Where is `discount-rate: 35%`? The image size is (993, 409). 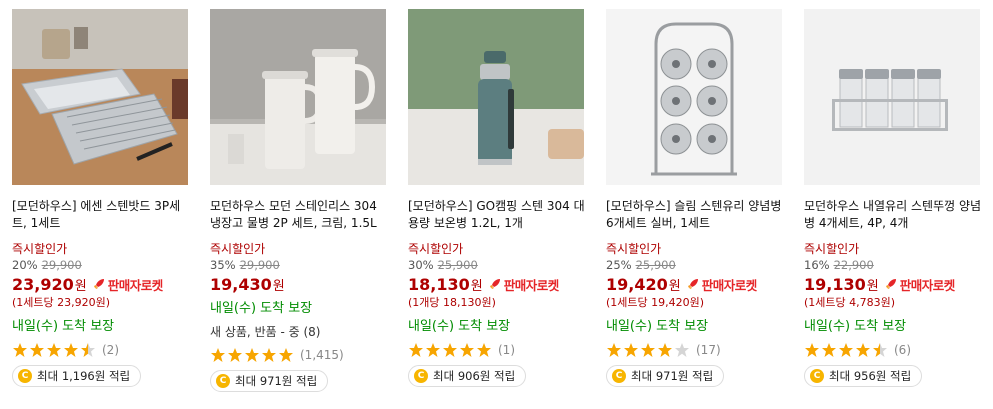
discount-rate: 35% is located at coordinates (223, 265).